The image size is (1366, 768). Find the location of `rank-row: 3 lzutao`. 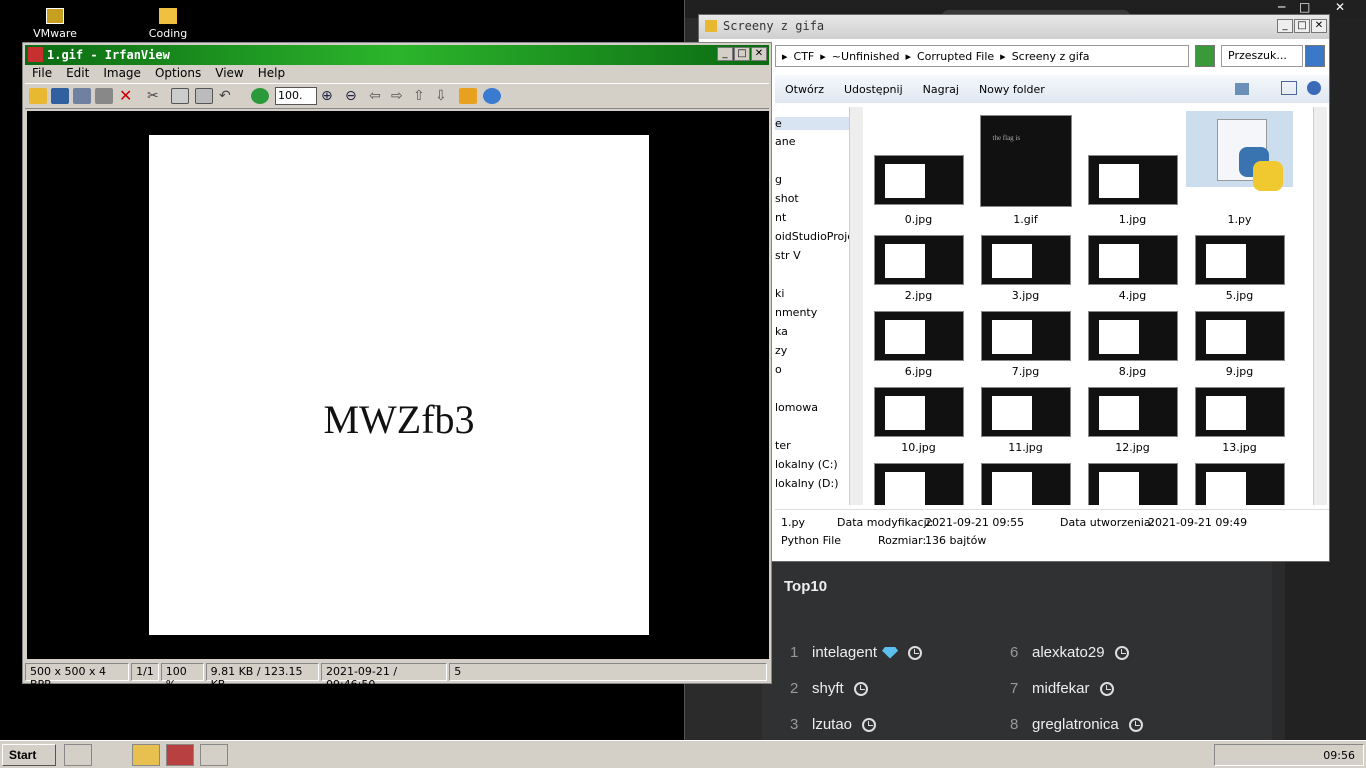

rank-row: 3 lzutao is located at coordinates (833, 724).